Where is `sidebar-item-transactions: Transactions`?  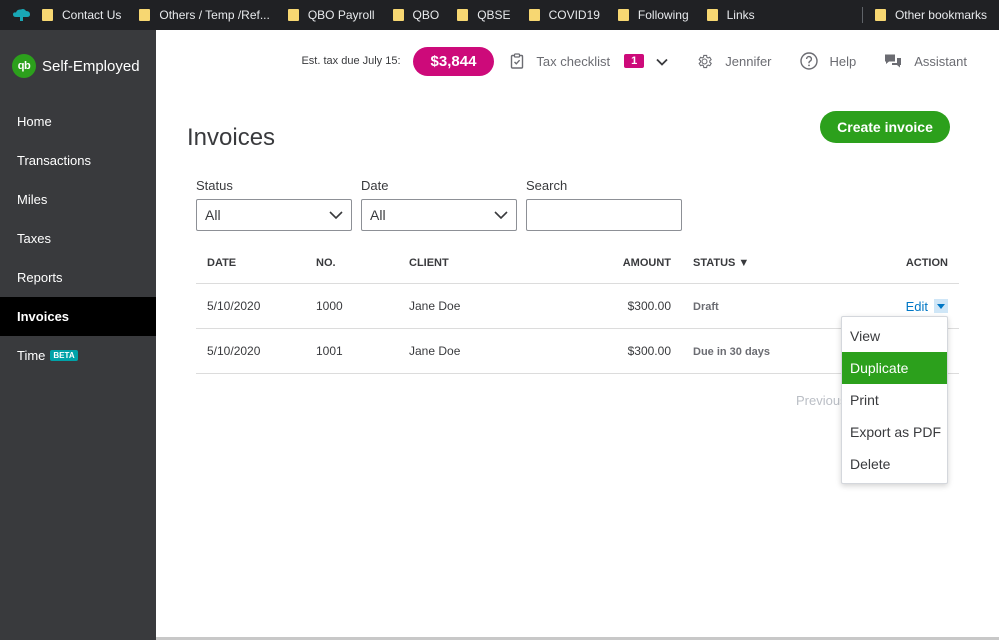
sidebar-item-transactions: Transactions is located at coordinates (78, 160).